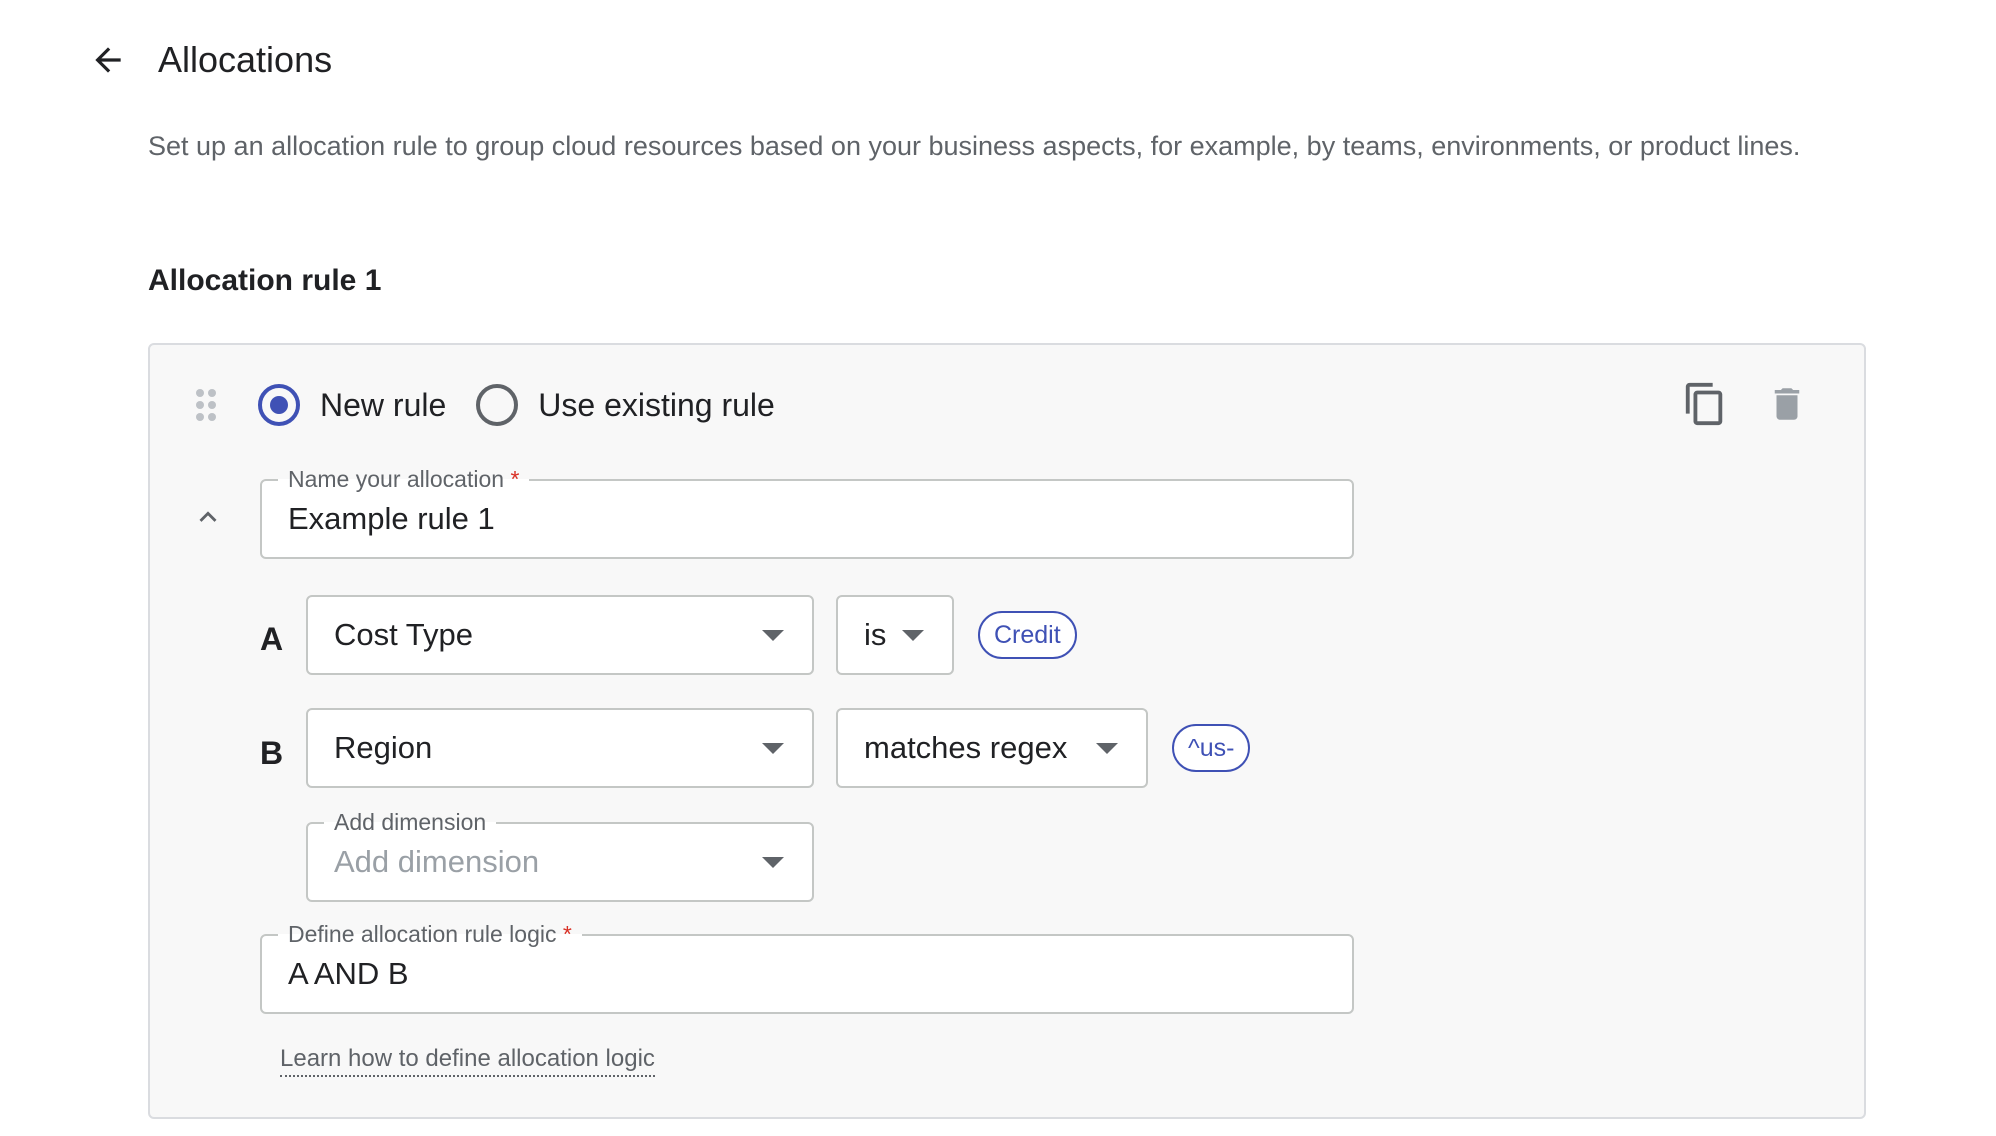  Describe the element at coordinates (245, 59) in the screenshot. I see `page-title: Allocations` at that location.